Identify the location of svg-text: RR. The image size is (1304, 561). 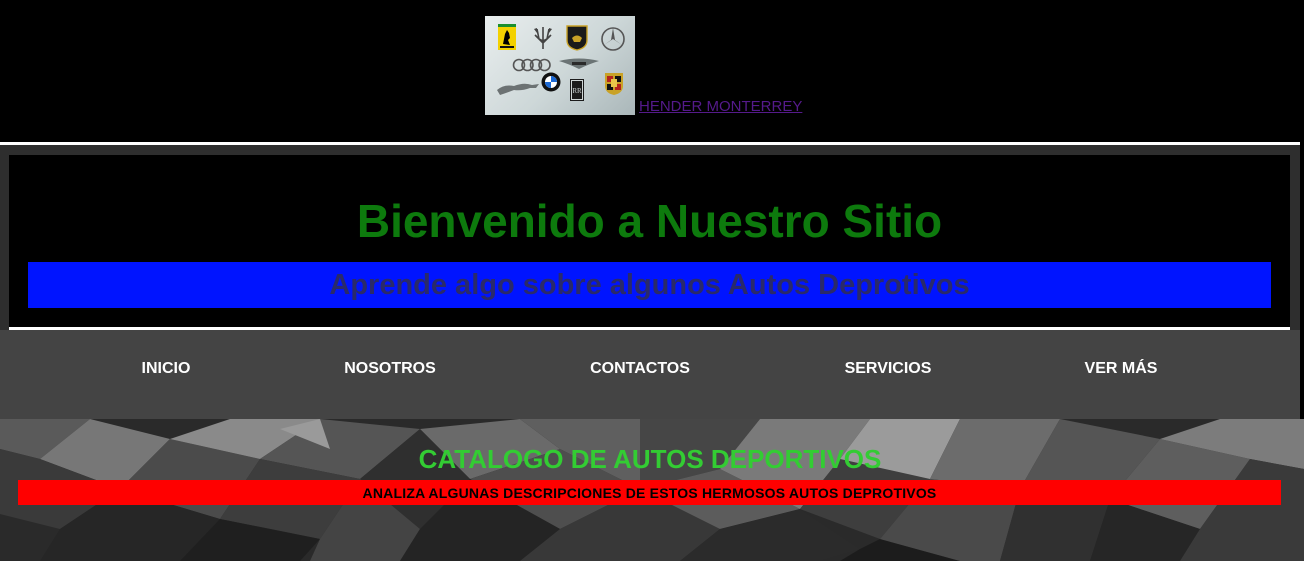
(577, 91).